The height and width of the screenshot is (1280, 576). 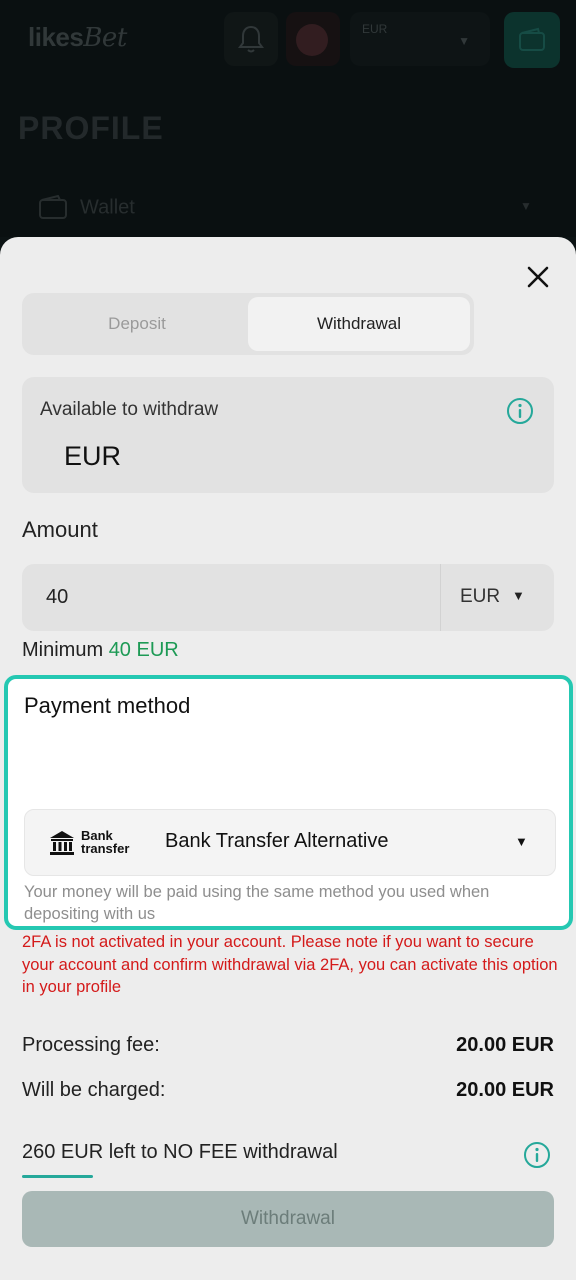 I want to click on amount-input: 40, so click(x=57, y=597).